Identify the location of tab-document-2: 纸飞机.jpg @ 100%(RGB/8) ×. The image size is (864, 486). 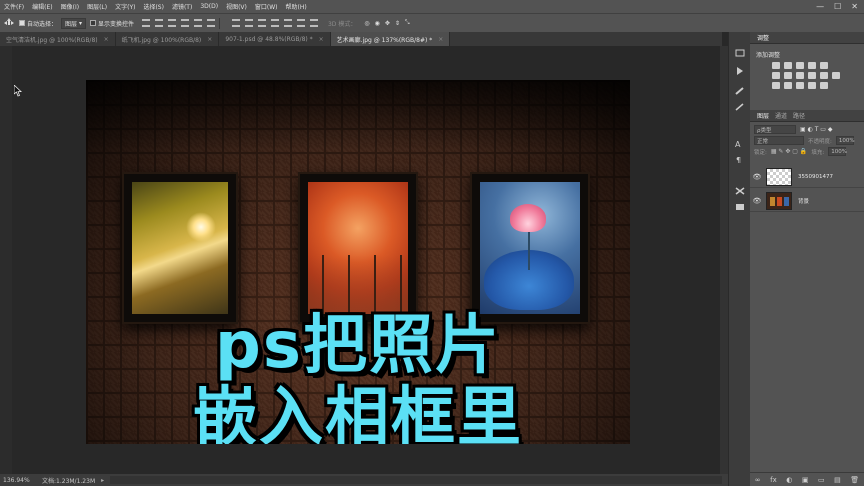
(168, 39).